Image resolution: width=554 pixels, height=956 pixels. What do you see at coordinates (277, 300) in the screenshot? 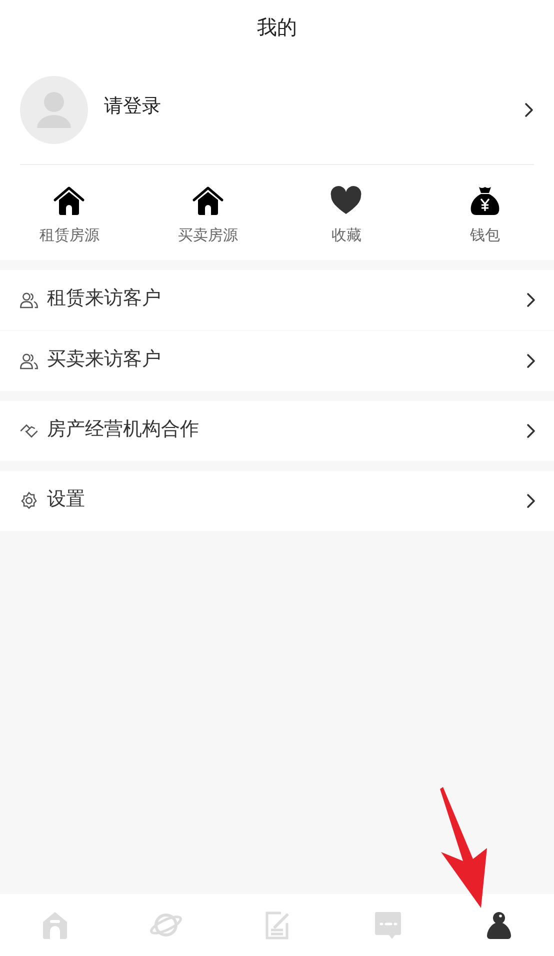
I see `menu-row: 租赁来访客户` at bounding box center [277, 300].